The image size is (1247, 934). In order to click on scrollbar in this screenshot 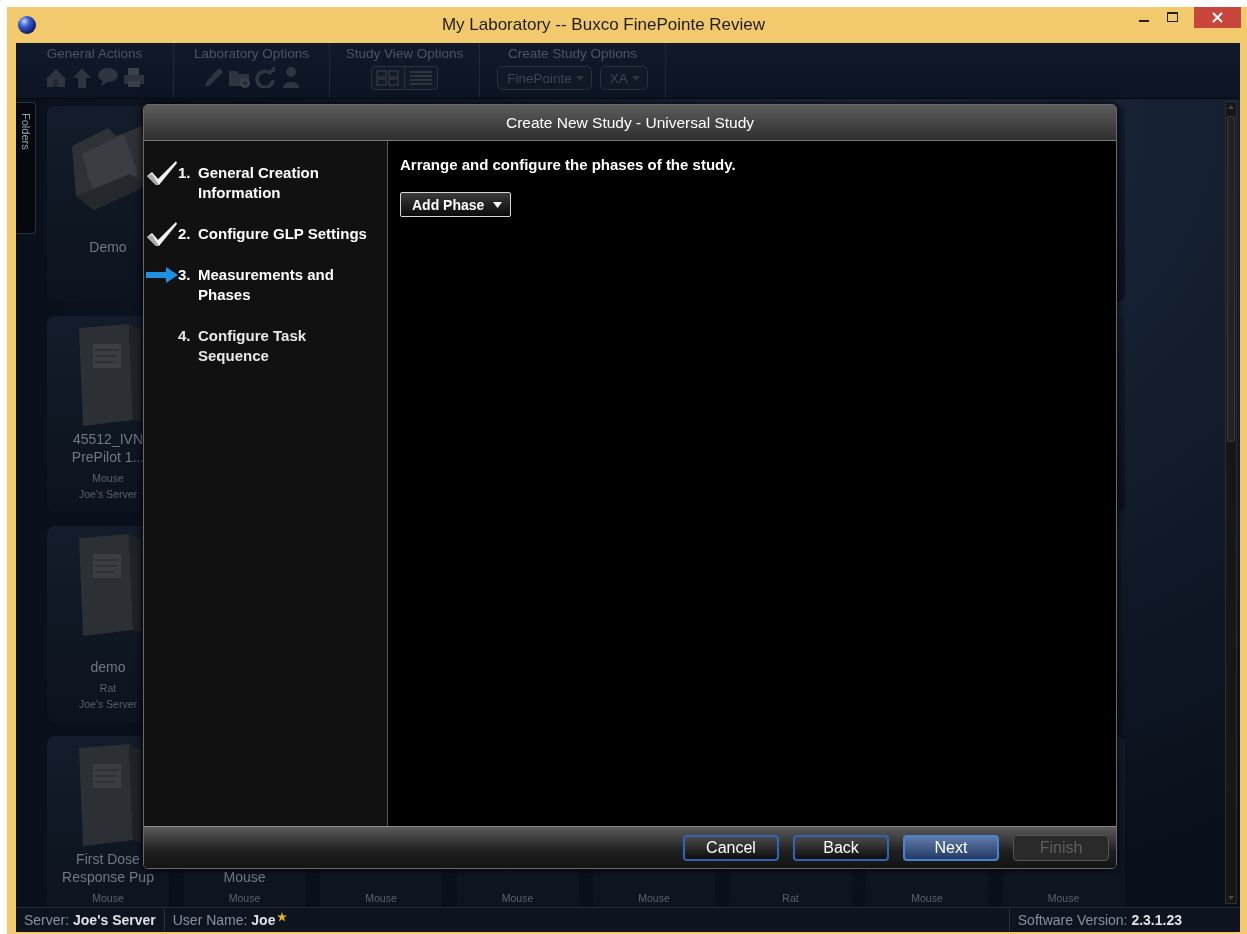, I will do `click(1231, 503)`.